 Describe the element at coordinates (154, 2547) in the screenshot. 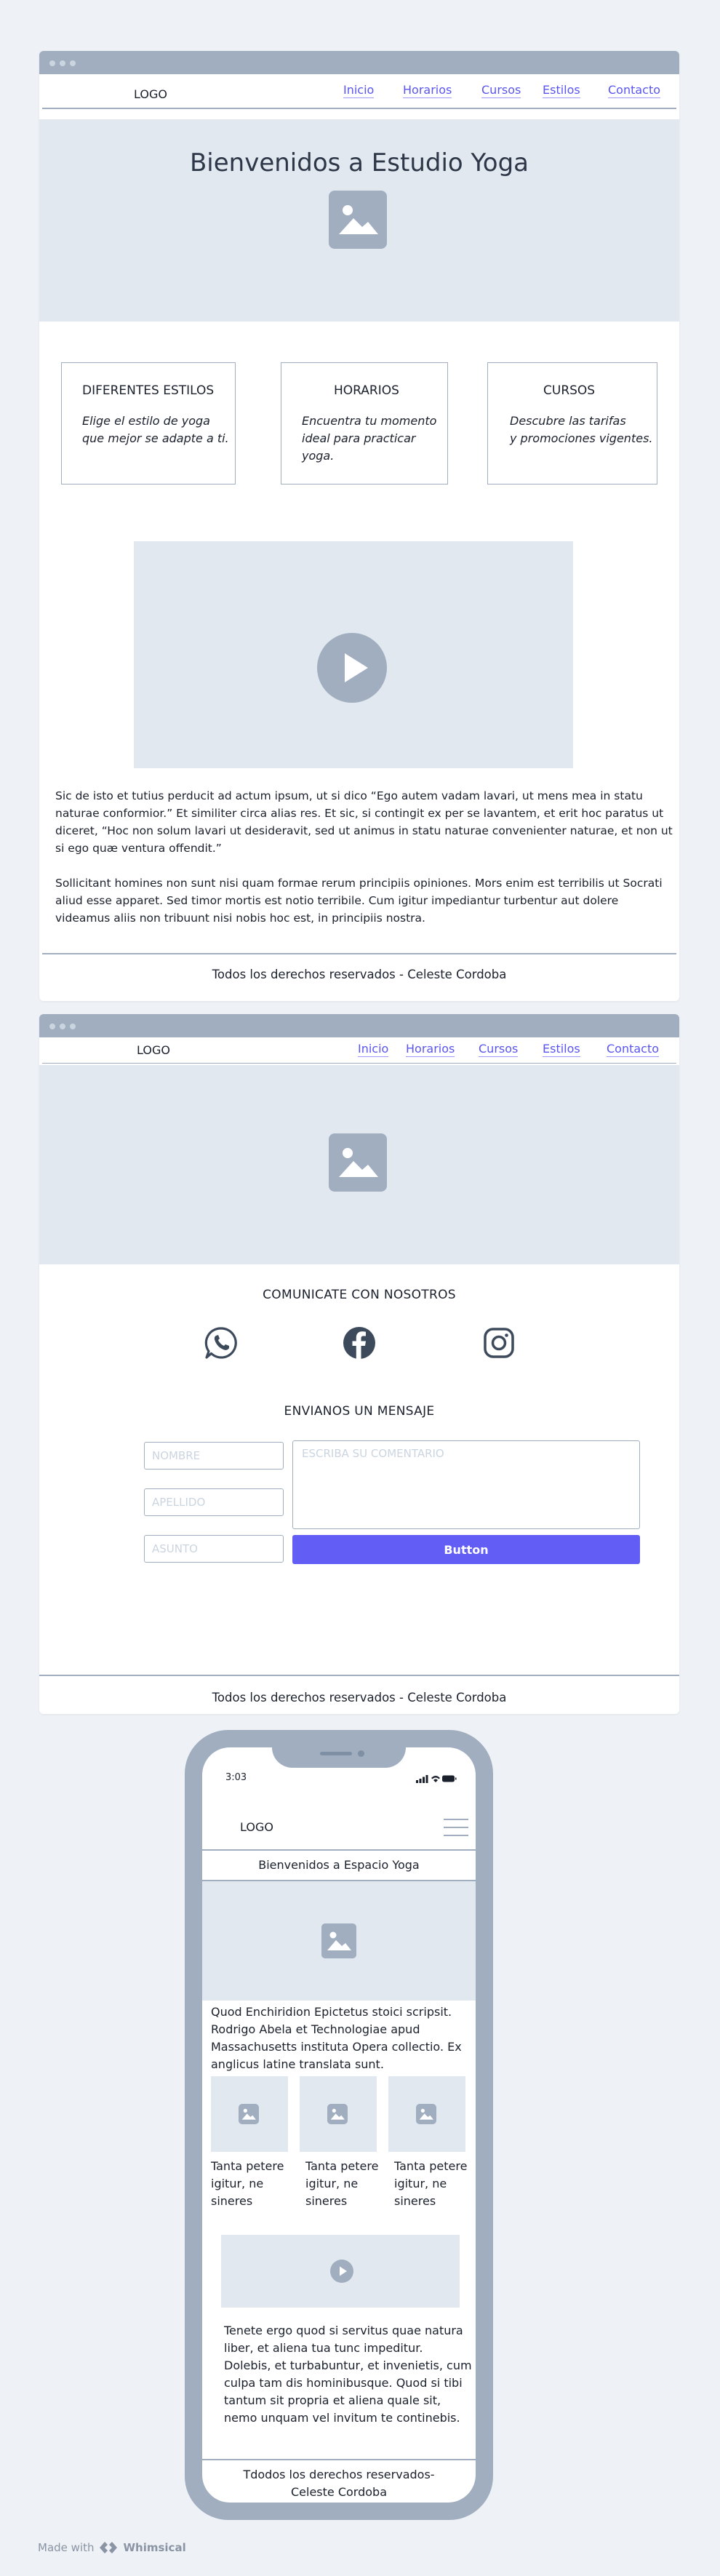

I see `watermark-brand: Whimsical` at that location.